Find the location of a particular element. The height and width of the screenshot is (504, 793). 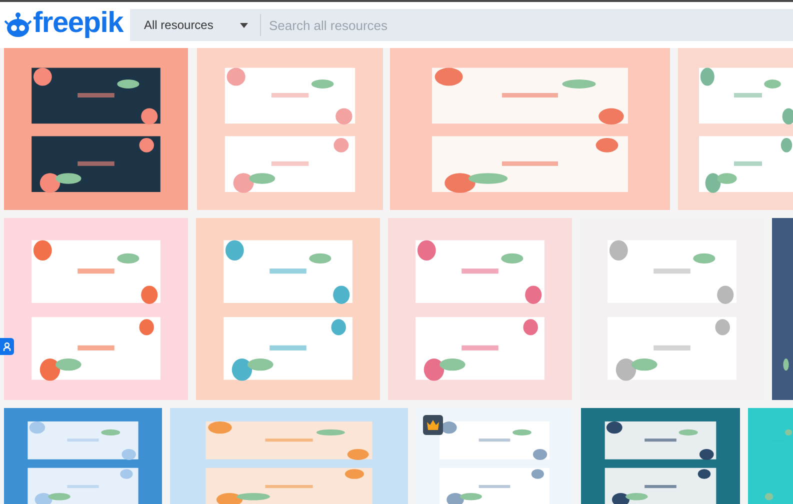

resource-filter-dropdown: All resources is located at coordinates (195, 25).